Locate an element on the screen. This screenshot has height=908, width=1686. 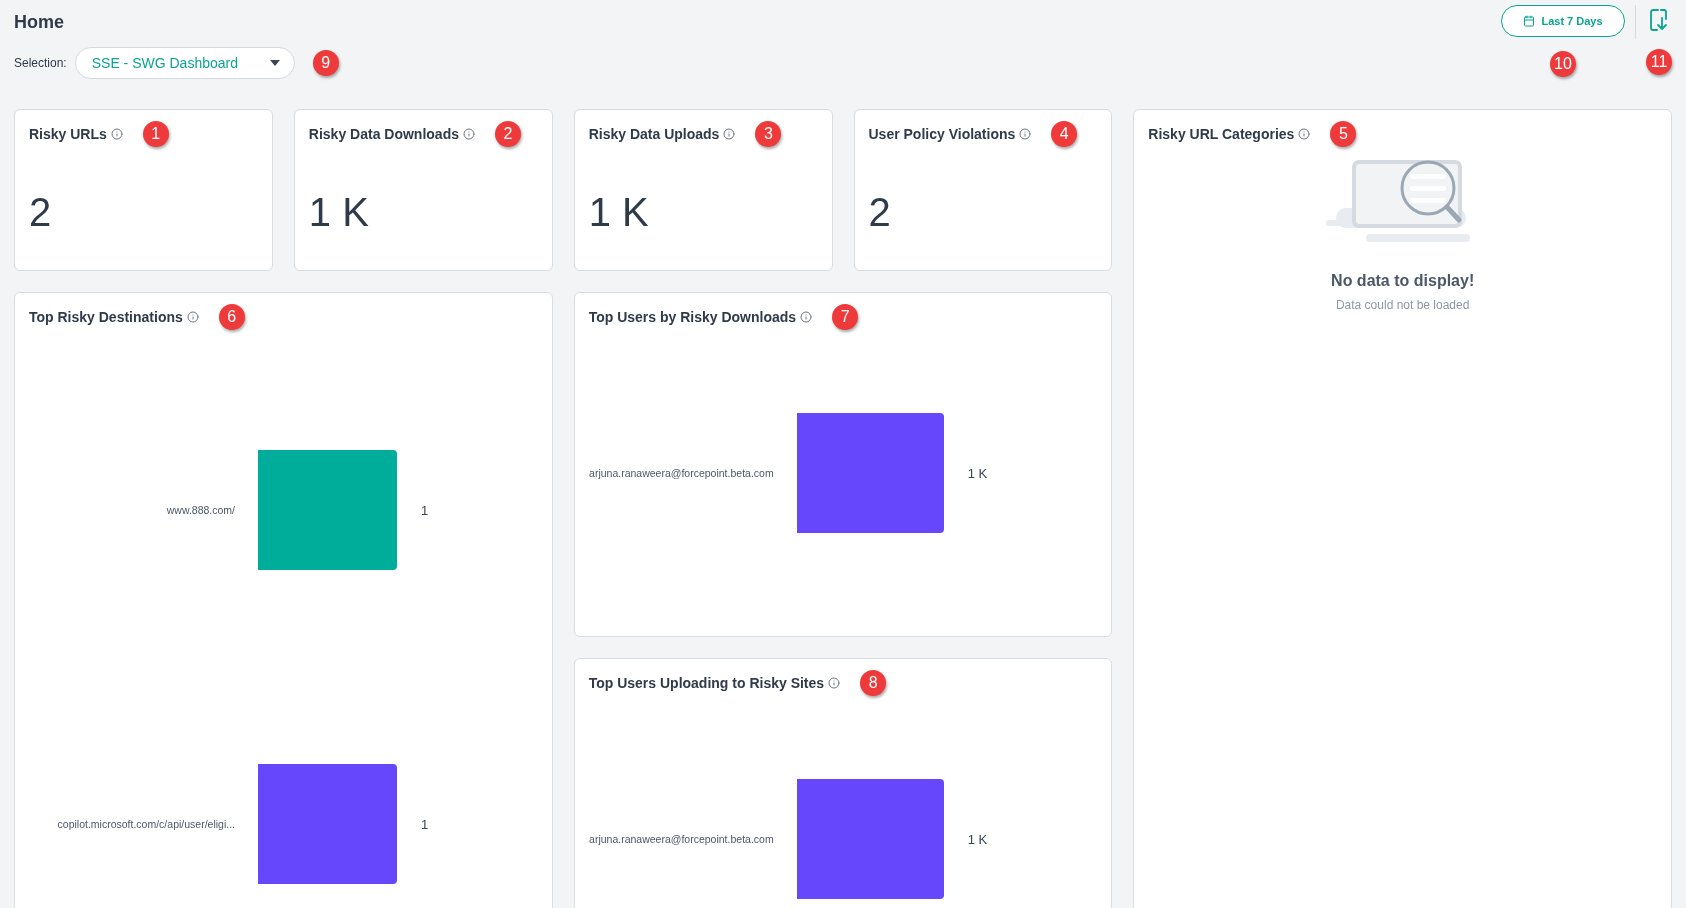
callout-number: 8 is located at coordinates (873, 683).